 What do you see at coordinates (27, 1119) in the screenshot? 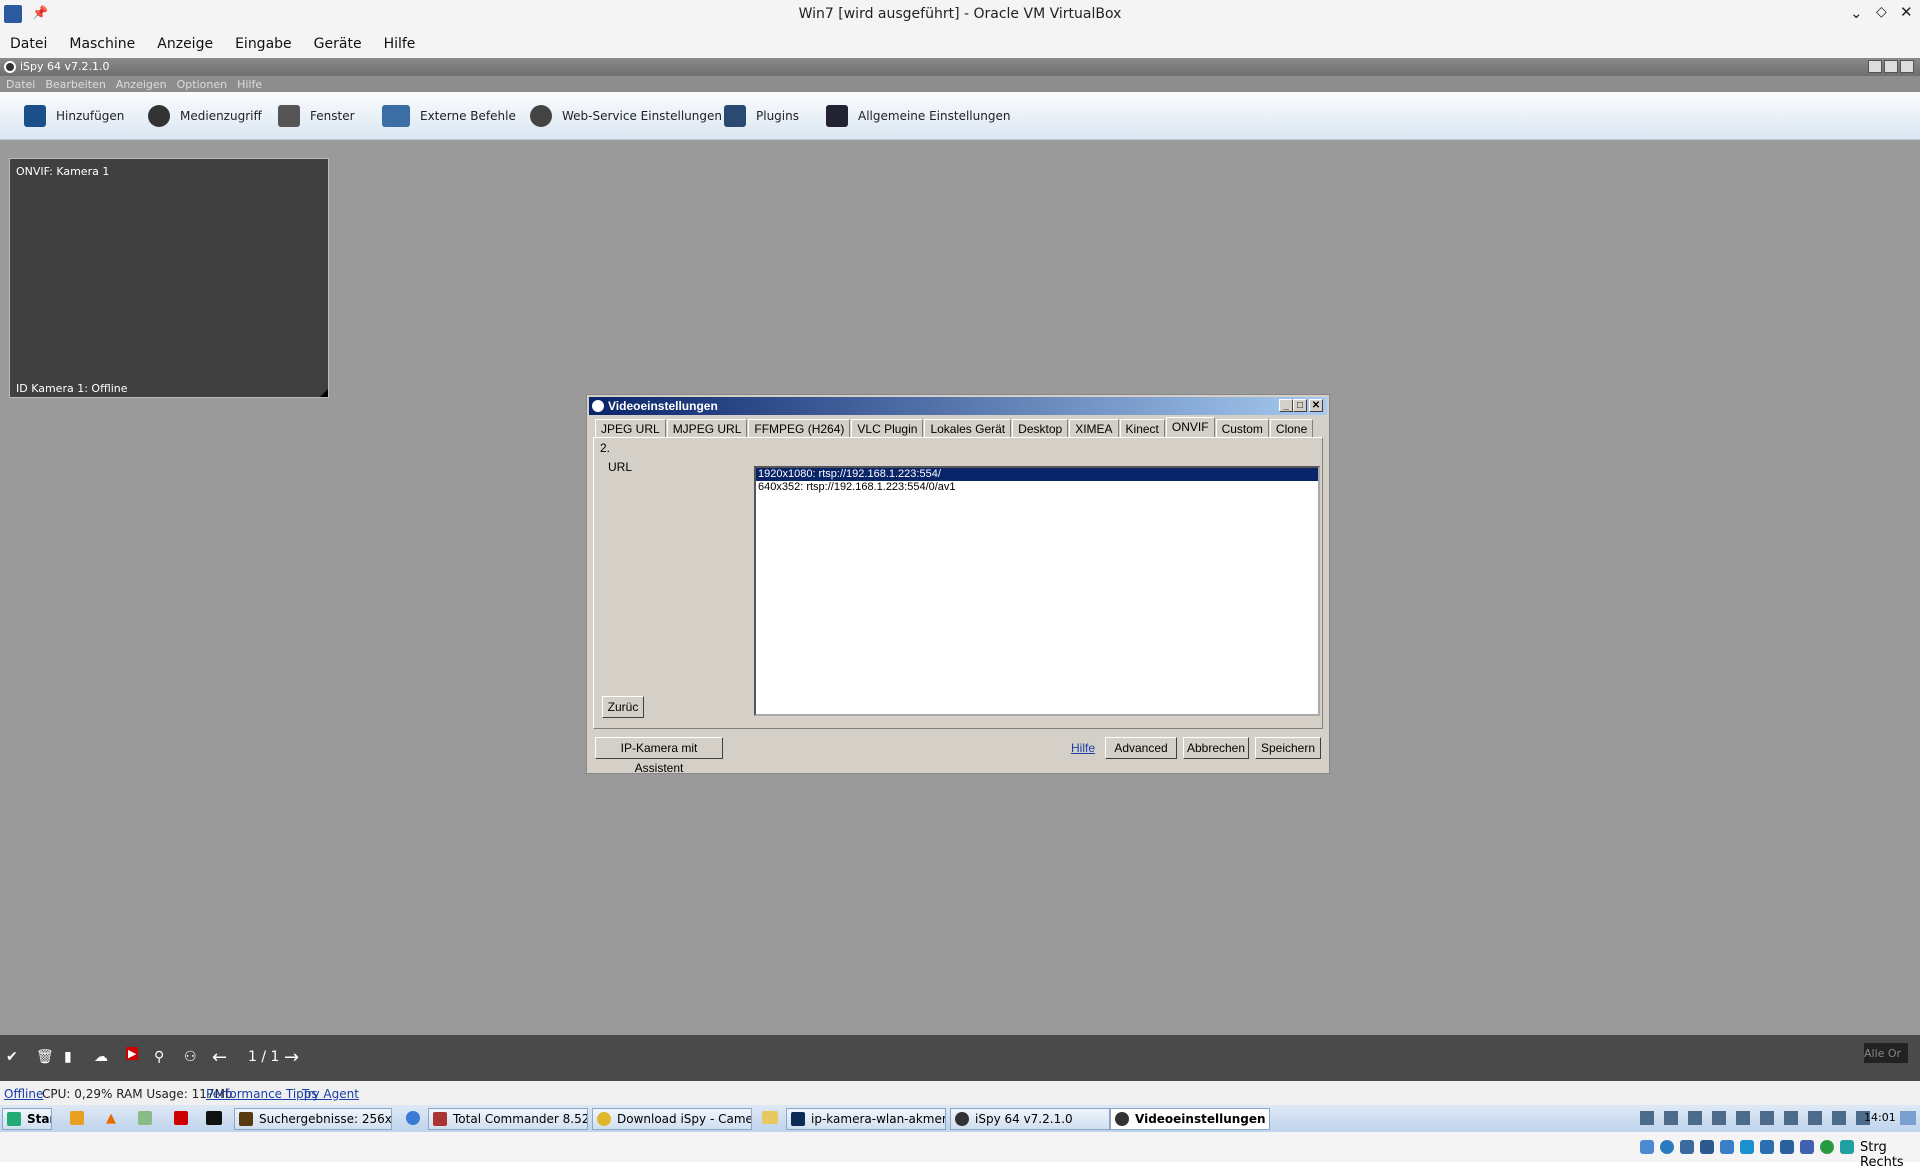
I see `start-button: Start` at bounding box center [27, 1119].